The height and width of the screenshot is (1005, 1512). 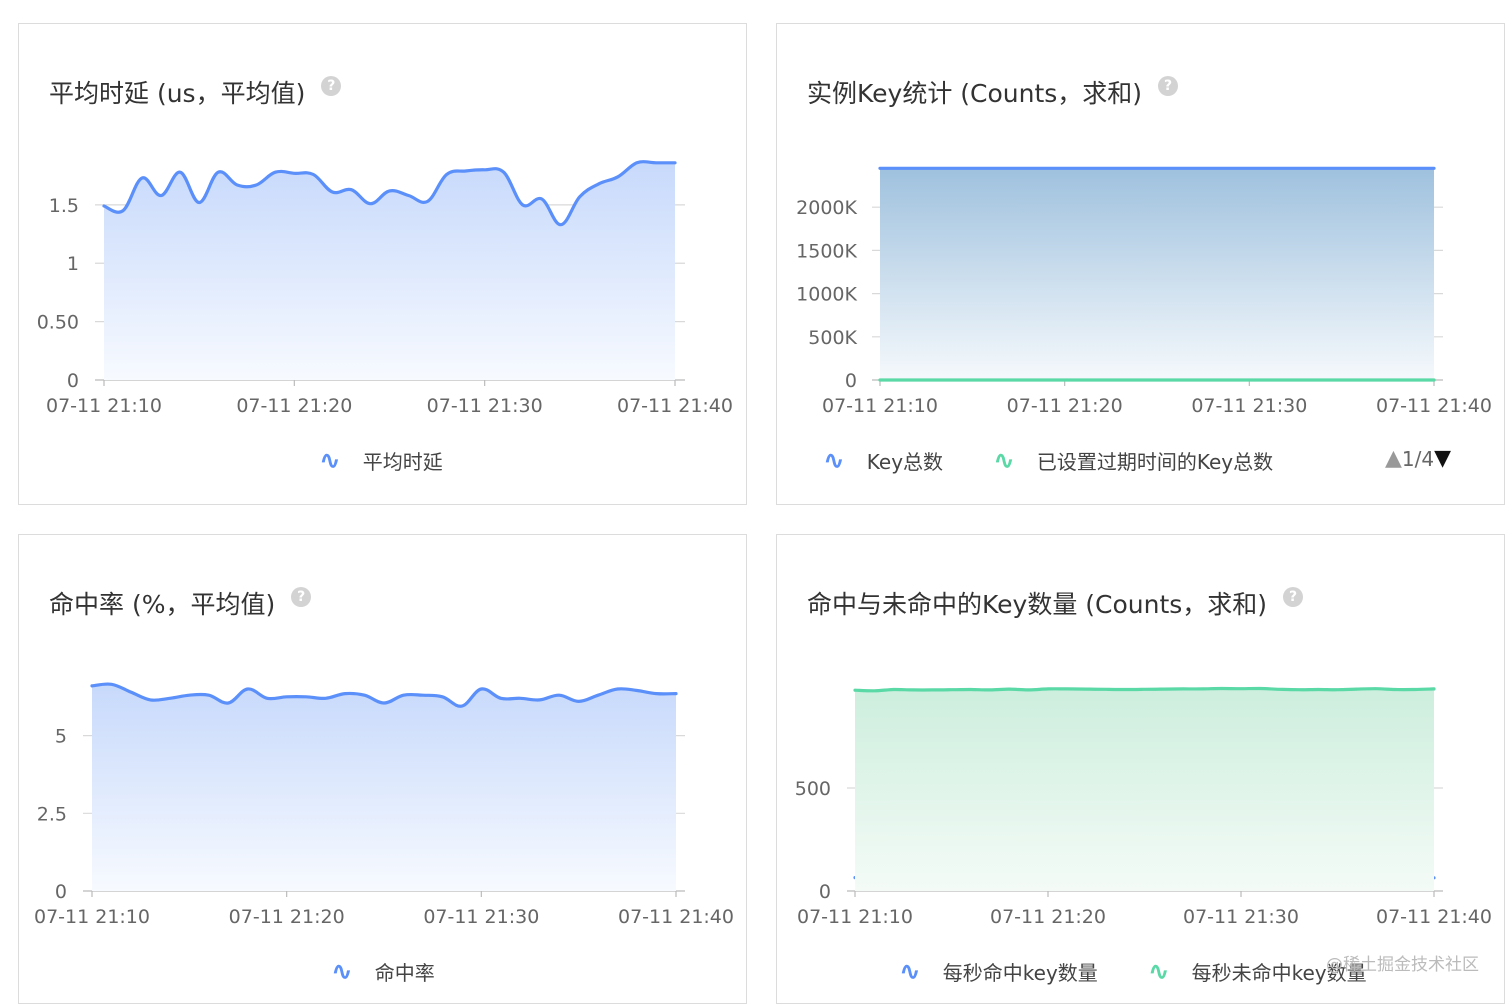 What do you see at coordinates (826, 295) in the screenshot?
I see `y-tick-label: 1000K` at bounding box center [826, 295].